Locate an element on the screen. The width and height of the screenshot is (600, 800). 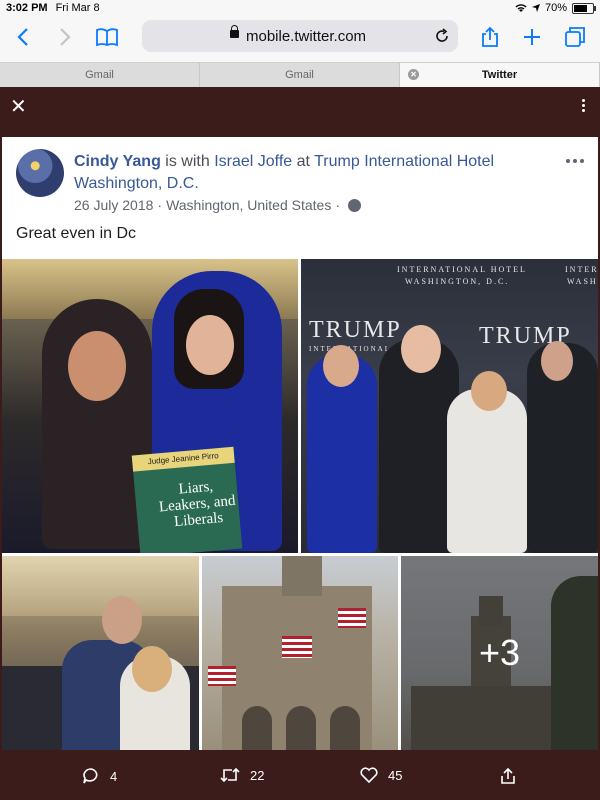
bookmarks-icon is located at coordinates (107, 37).